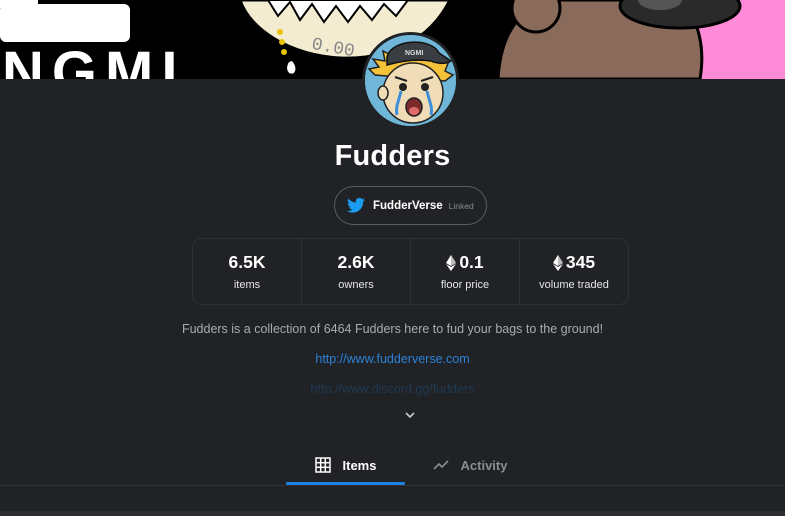  I want to click on stat-volume-traded-value: 345, so click(580, 262).